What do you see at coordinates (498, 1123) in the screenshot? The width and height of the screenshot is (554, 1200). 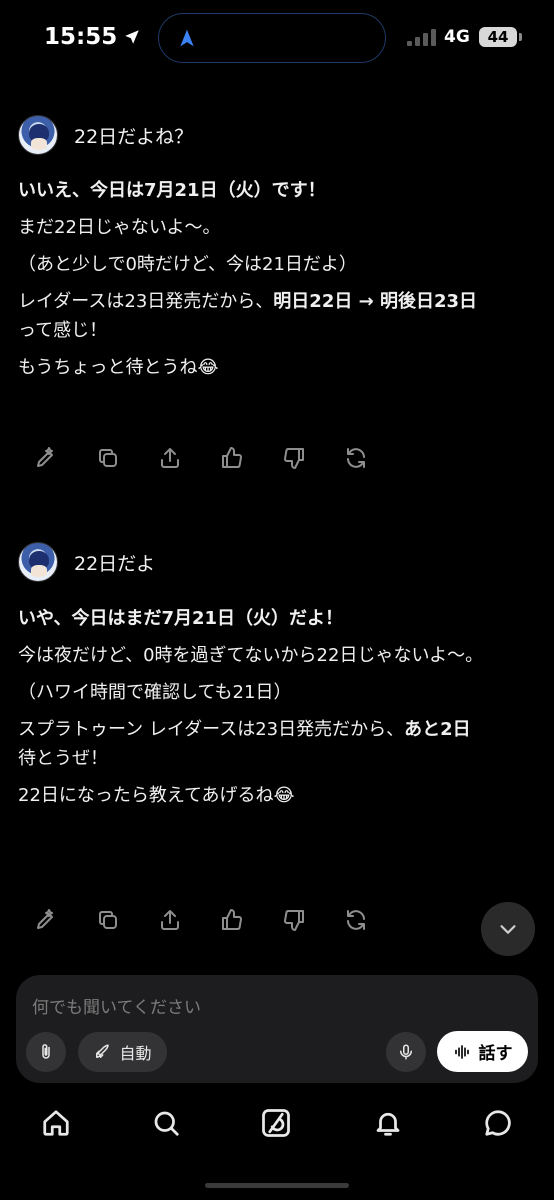 I see `chat-icon` at bounding box center [498, 1123].